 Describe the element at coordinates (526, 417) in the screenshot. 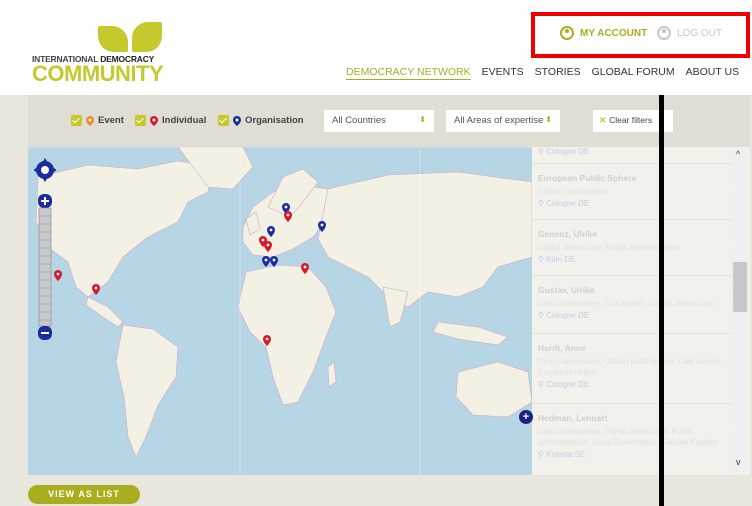

I see `expand-map-icon: +` at that location.